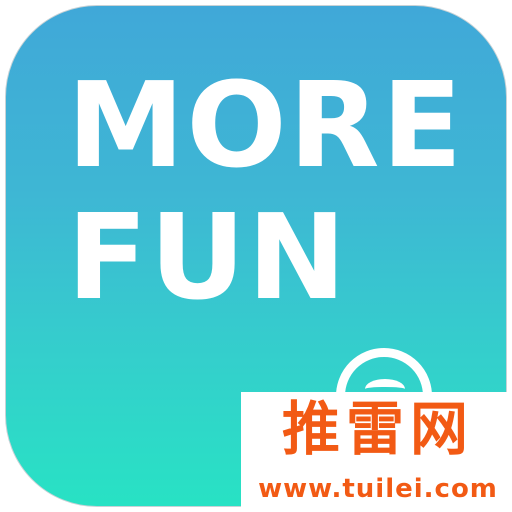 This screenshot has width=512, height=512. I want to click on watermark: 推雷网 www.tuilei.com, so click(376, 452).